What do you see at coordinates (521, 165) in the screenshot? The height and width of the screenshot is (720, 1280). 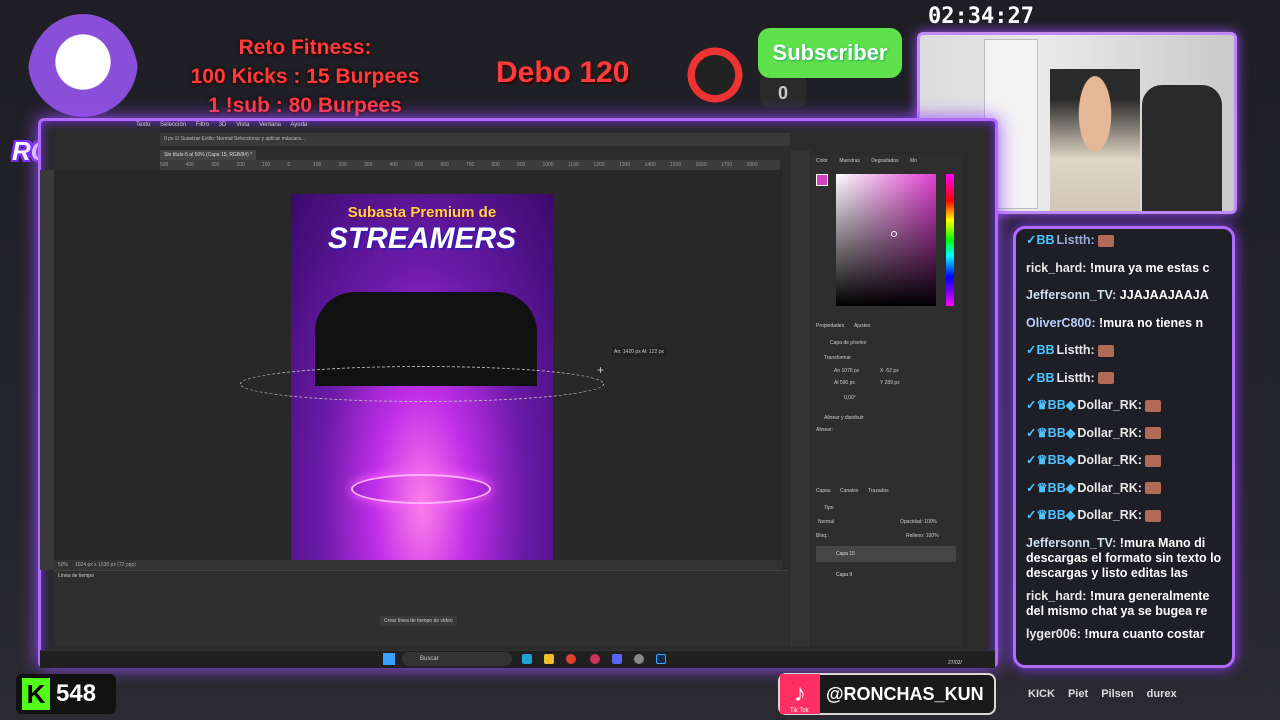 I see `ruler-tick: 900` at bounding box center [521, 165].